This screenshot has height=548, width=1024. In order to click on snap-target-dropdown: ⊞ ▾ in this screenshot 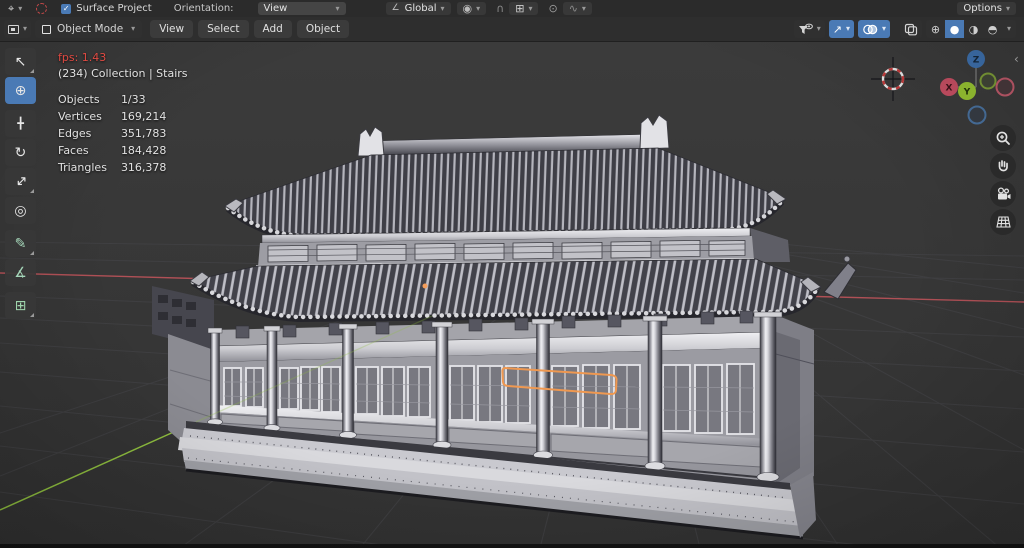, I will do `click(524, 8)`.